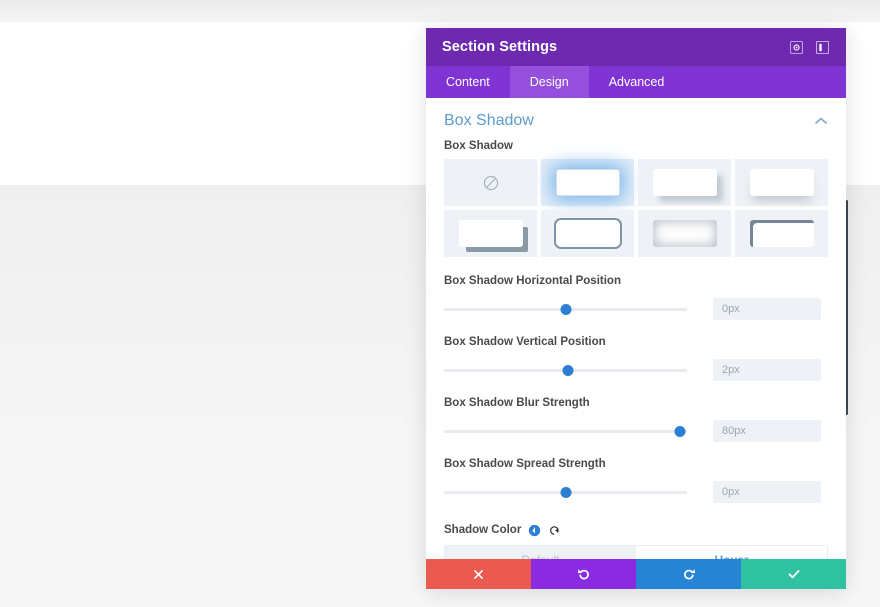 The width and height of the screenshot is (880, 607). Describe the element at coordinates (731, 552) in the screenshot. I see `state-hover-tab: Hover` at that location.